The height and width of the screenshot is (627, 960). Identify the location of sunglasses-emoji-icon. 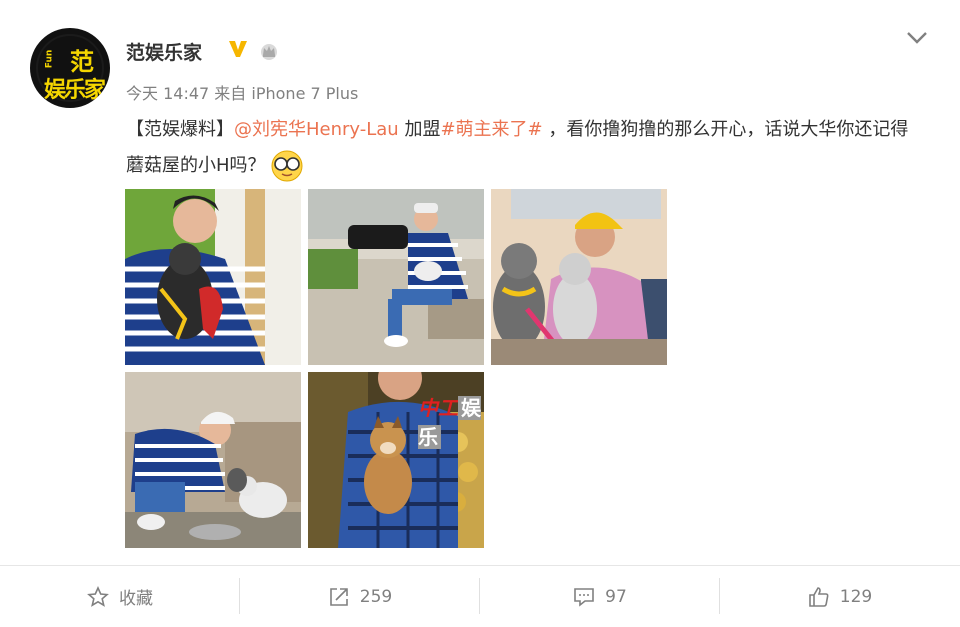
(287, 166).